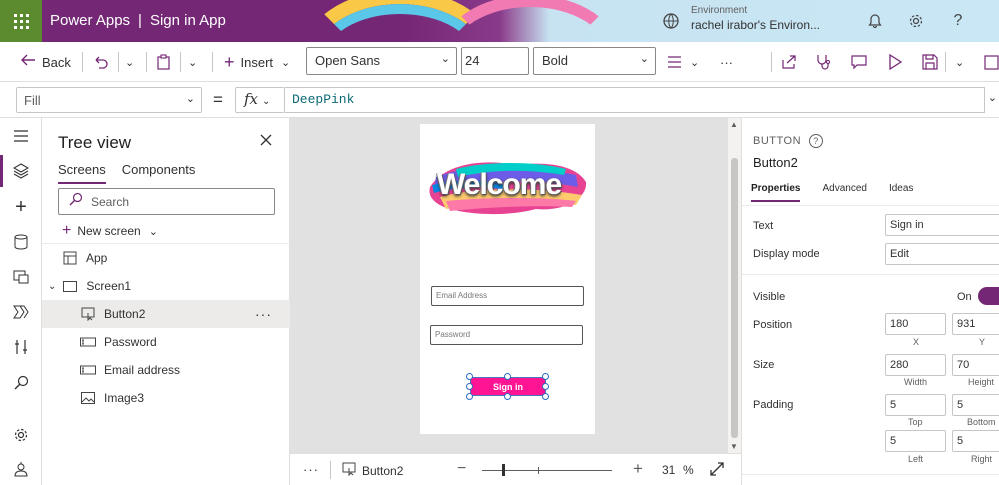 The width and height of the screenshot is (999, 485). Describe the element at coordinates (52, 286) in the screenshot. I see `chevron-down-icon: ⌄` at that location.